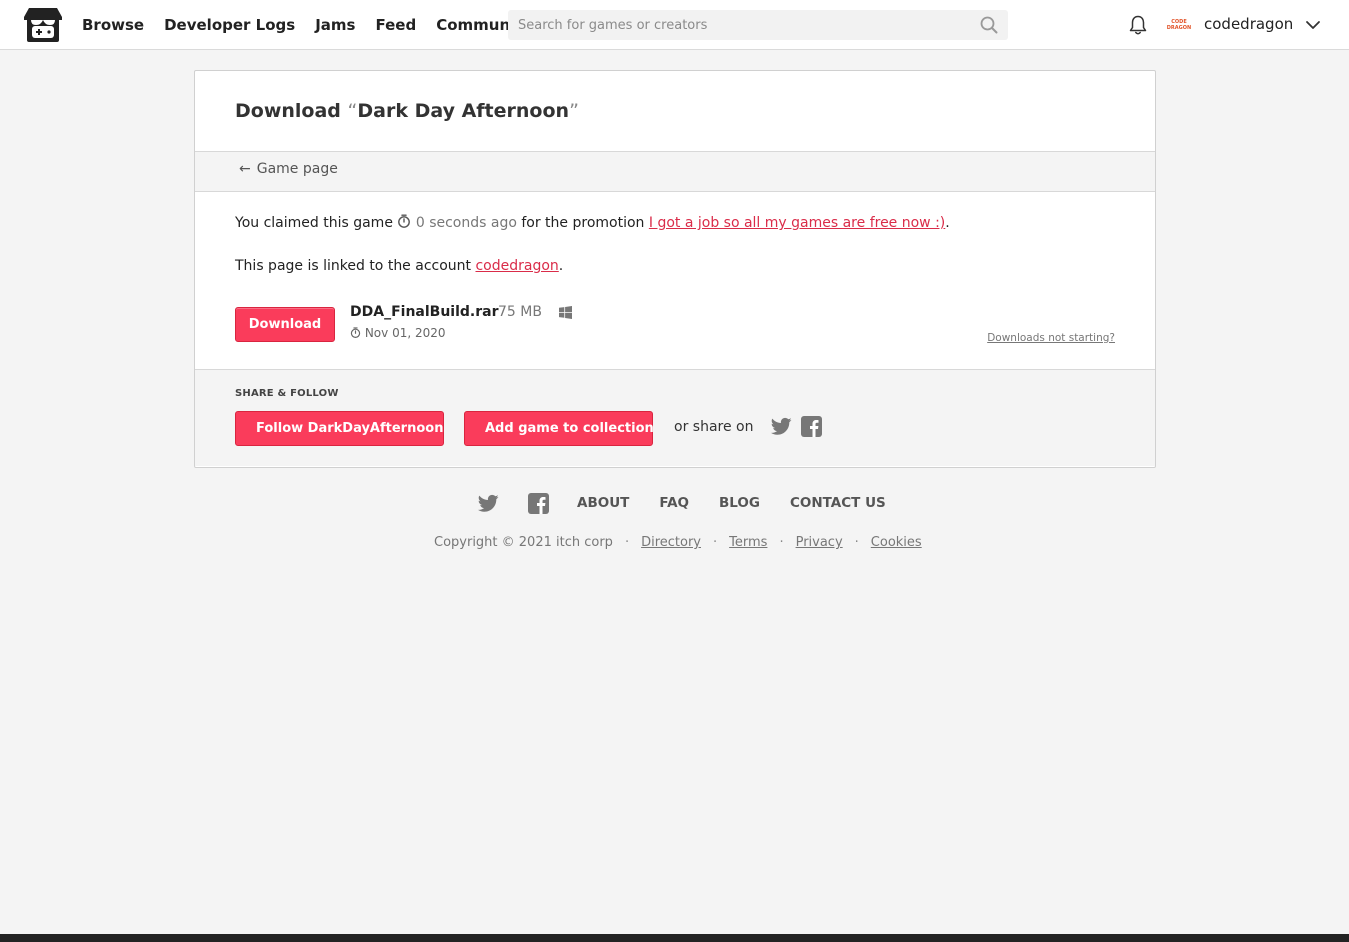 This screenshot has width=1349, height=942. I want to click on card-header: Download “Dark Day Afternoon”, so click(675, 111).